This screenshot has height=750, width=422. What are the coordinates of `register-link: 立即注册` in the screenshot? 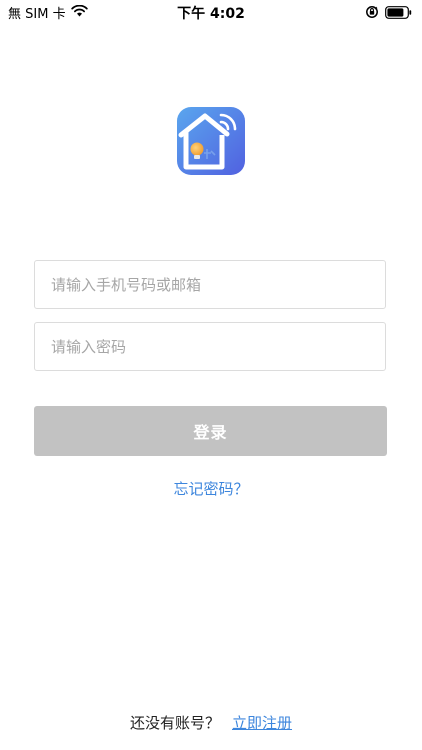 It's located at (262, 722).